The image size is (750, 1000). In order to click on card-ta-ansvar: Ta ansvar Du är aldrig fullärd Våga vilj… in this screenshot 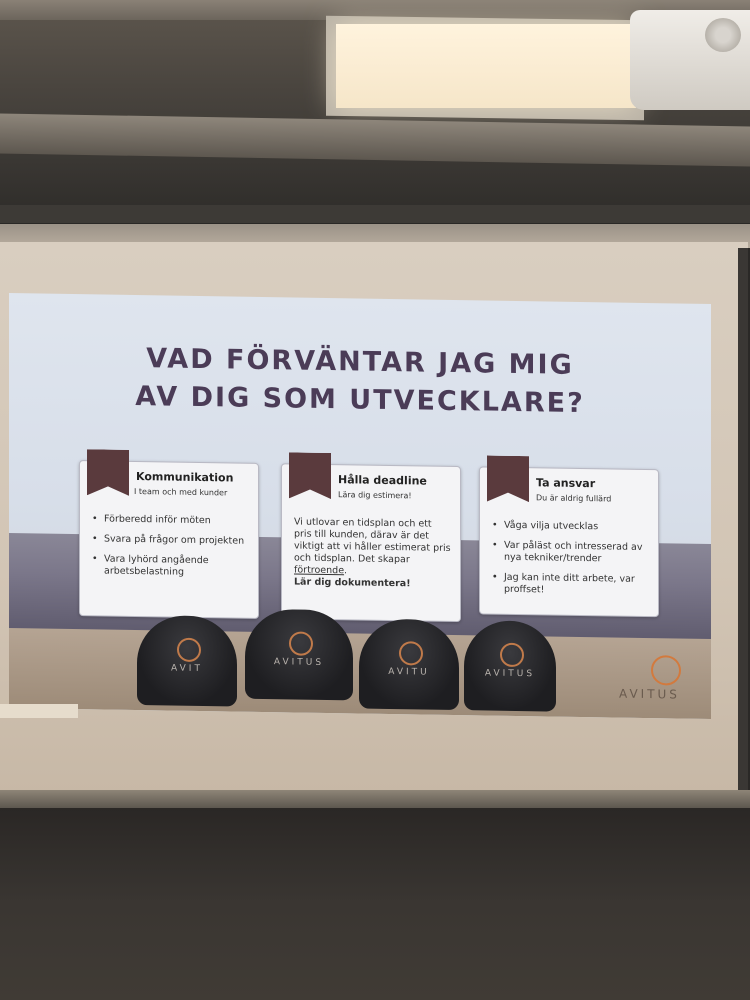, I will do `click(569, 542)`.